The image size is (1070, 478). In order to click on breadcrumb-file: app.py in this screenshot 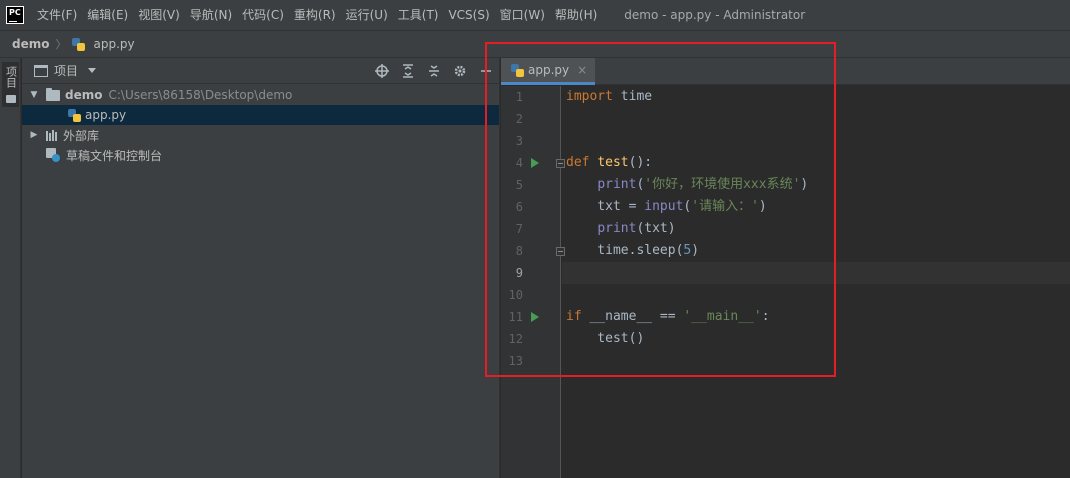, I will do `click(103, 44)`.